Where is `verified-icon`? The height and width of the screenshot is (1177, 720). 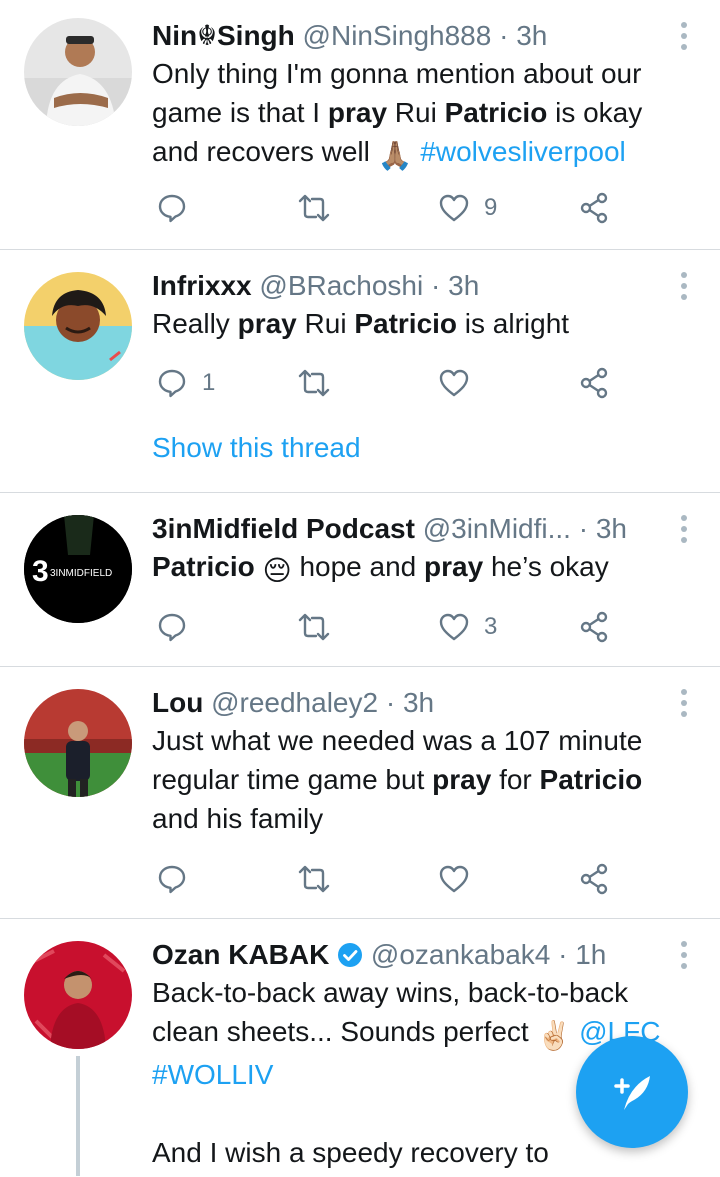 verified-icon is located at coordinates (350, 955).